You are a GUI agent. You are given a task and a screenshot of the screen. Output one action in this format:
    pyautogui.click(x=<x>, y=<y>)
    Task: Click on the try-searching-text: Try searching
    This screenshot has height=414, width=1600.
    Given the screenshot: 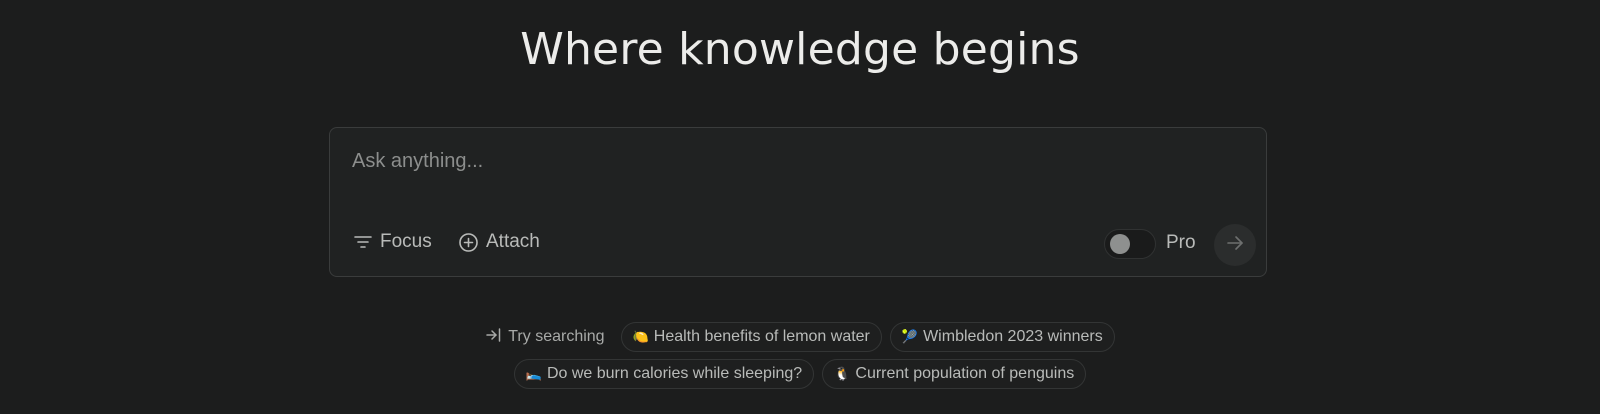 What is the action you would take?
    pyautogui.click(x=556, y=336)
    